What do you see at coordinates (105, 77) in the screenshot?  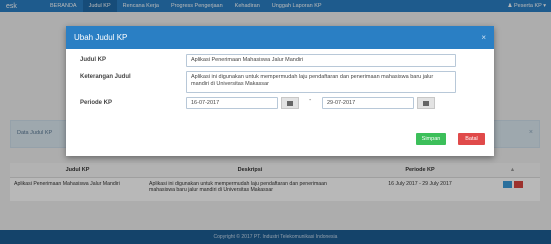 I see `label-keterangan-judul: Keterangan Judul` at bounding box center [105, 77].